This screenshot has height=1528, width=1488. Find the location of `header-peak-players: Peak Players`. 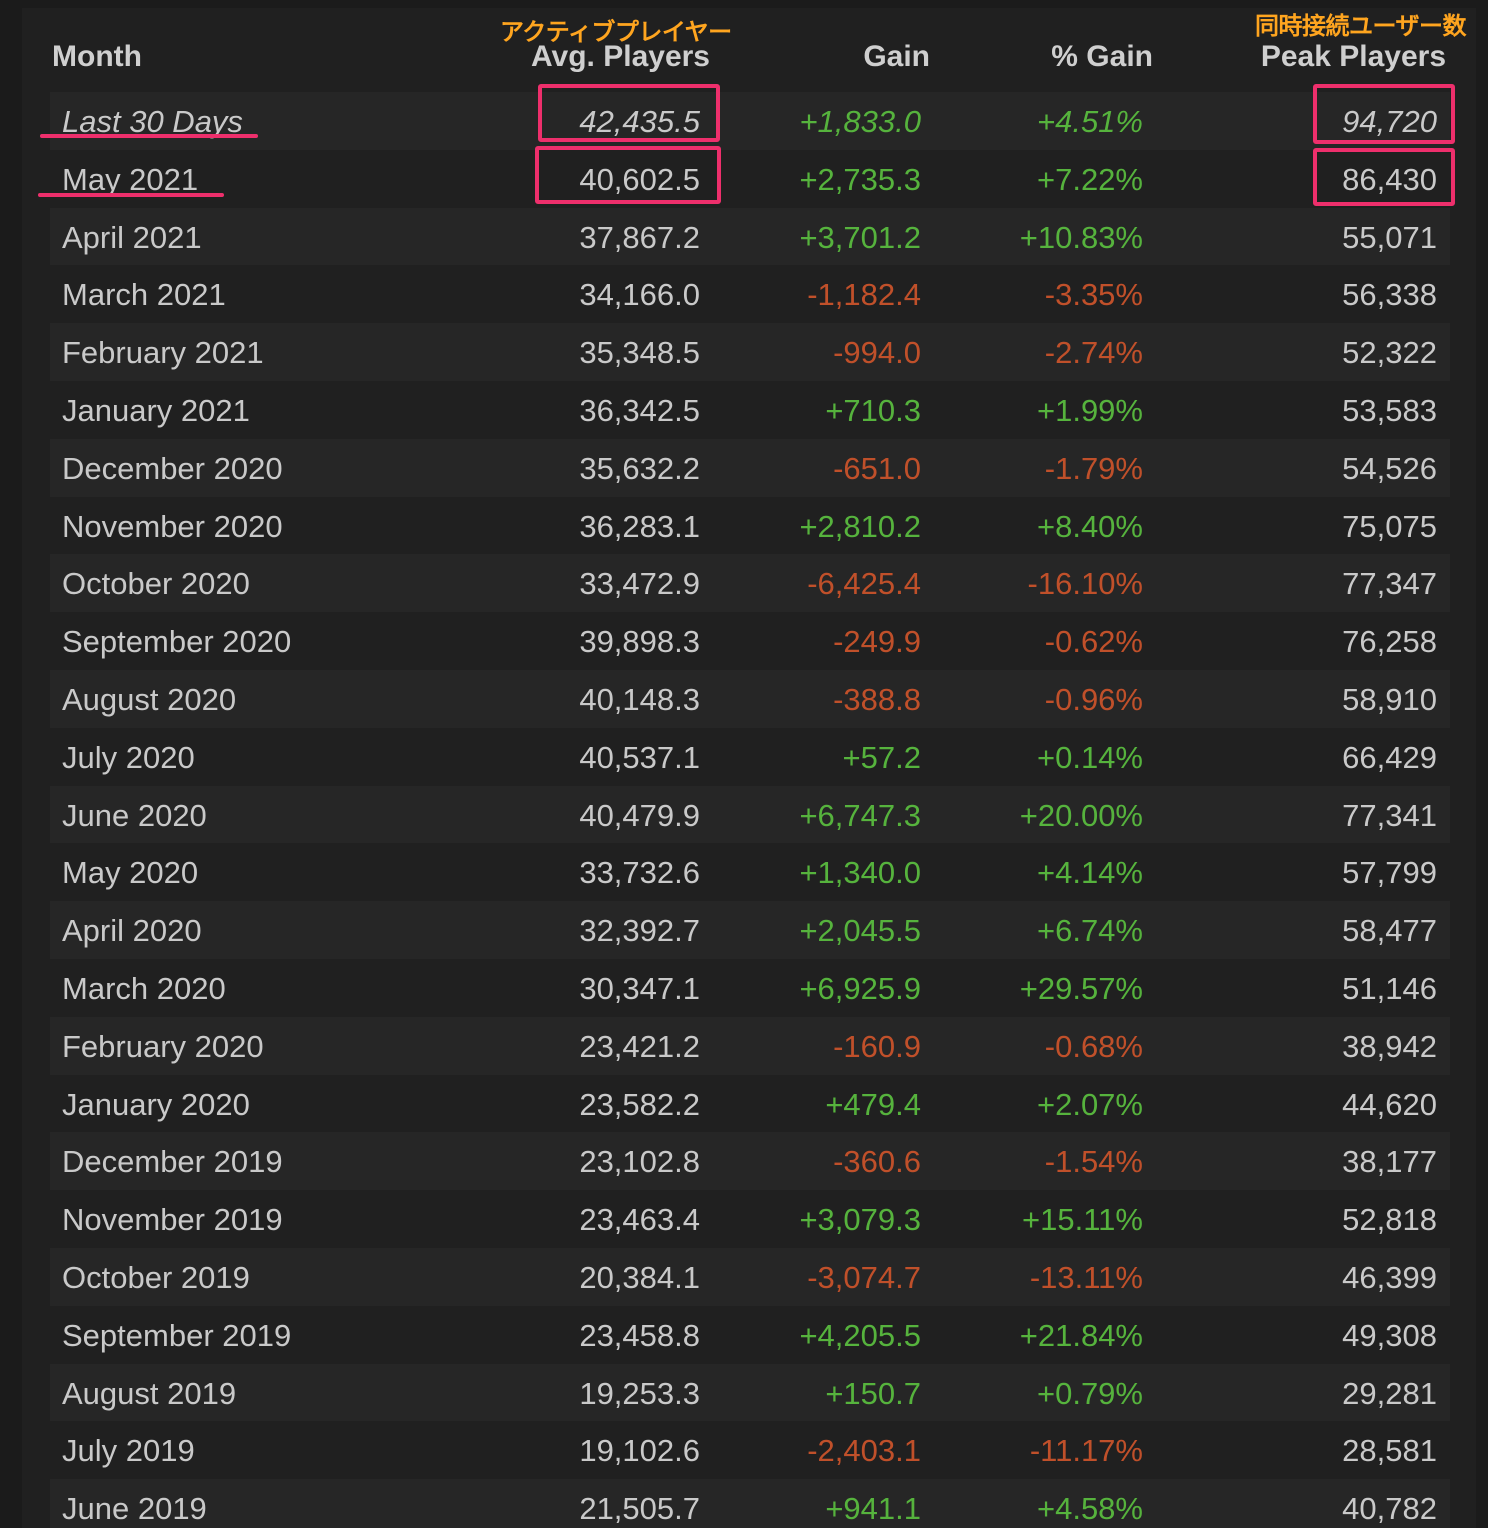

header-peak-players: Peak Players is located at coordinates (1353, 57).